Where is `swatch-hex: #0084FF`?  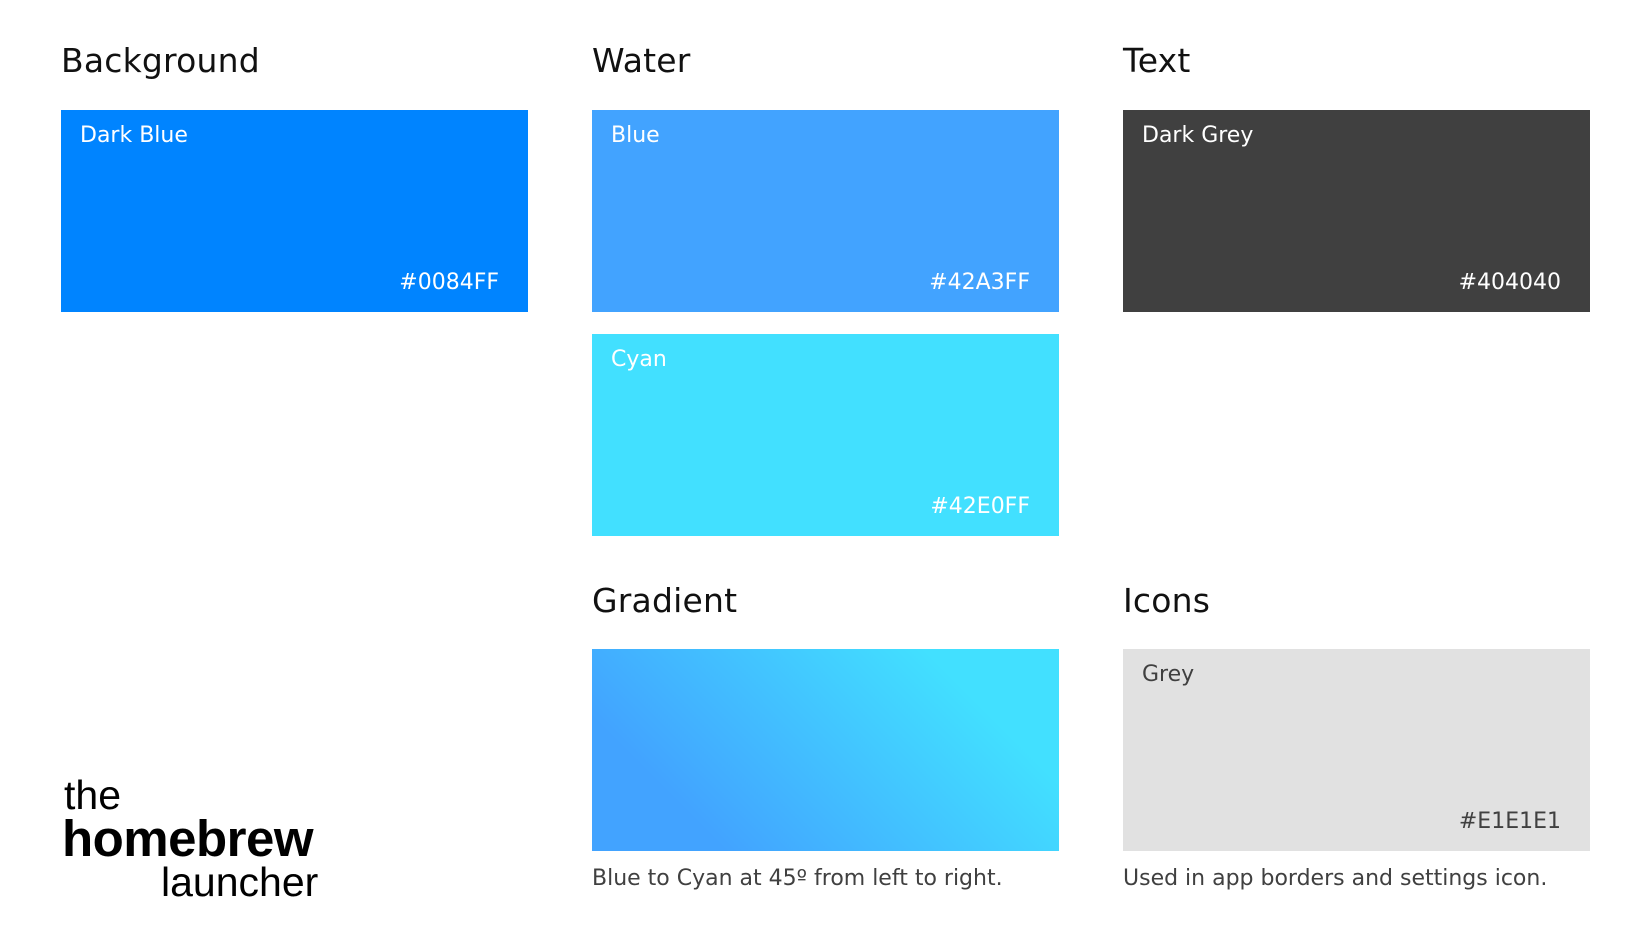 swatch-hex: #0084FF is located at coordinates (449, 282).